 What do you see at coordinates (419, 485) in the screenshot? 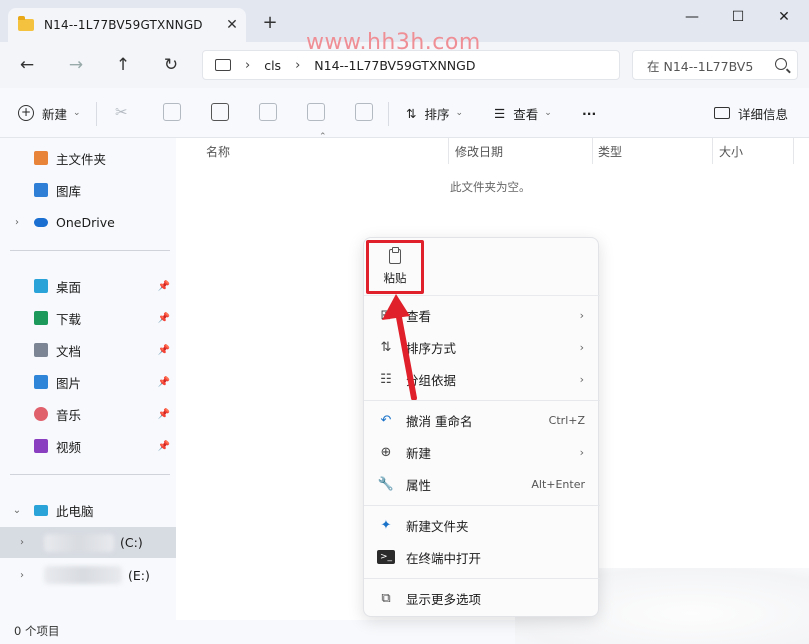
I see `menu-item-label: 属性` at bounding box center [419, 485].